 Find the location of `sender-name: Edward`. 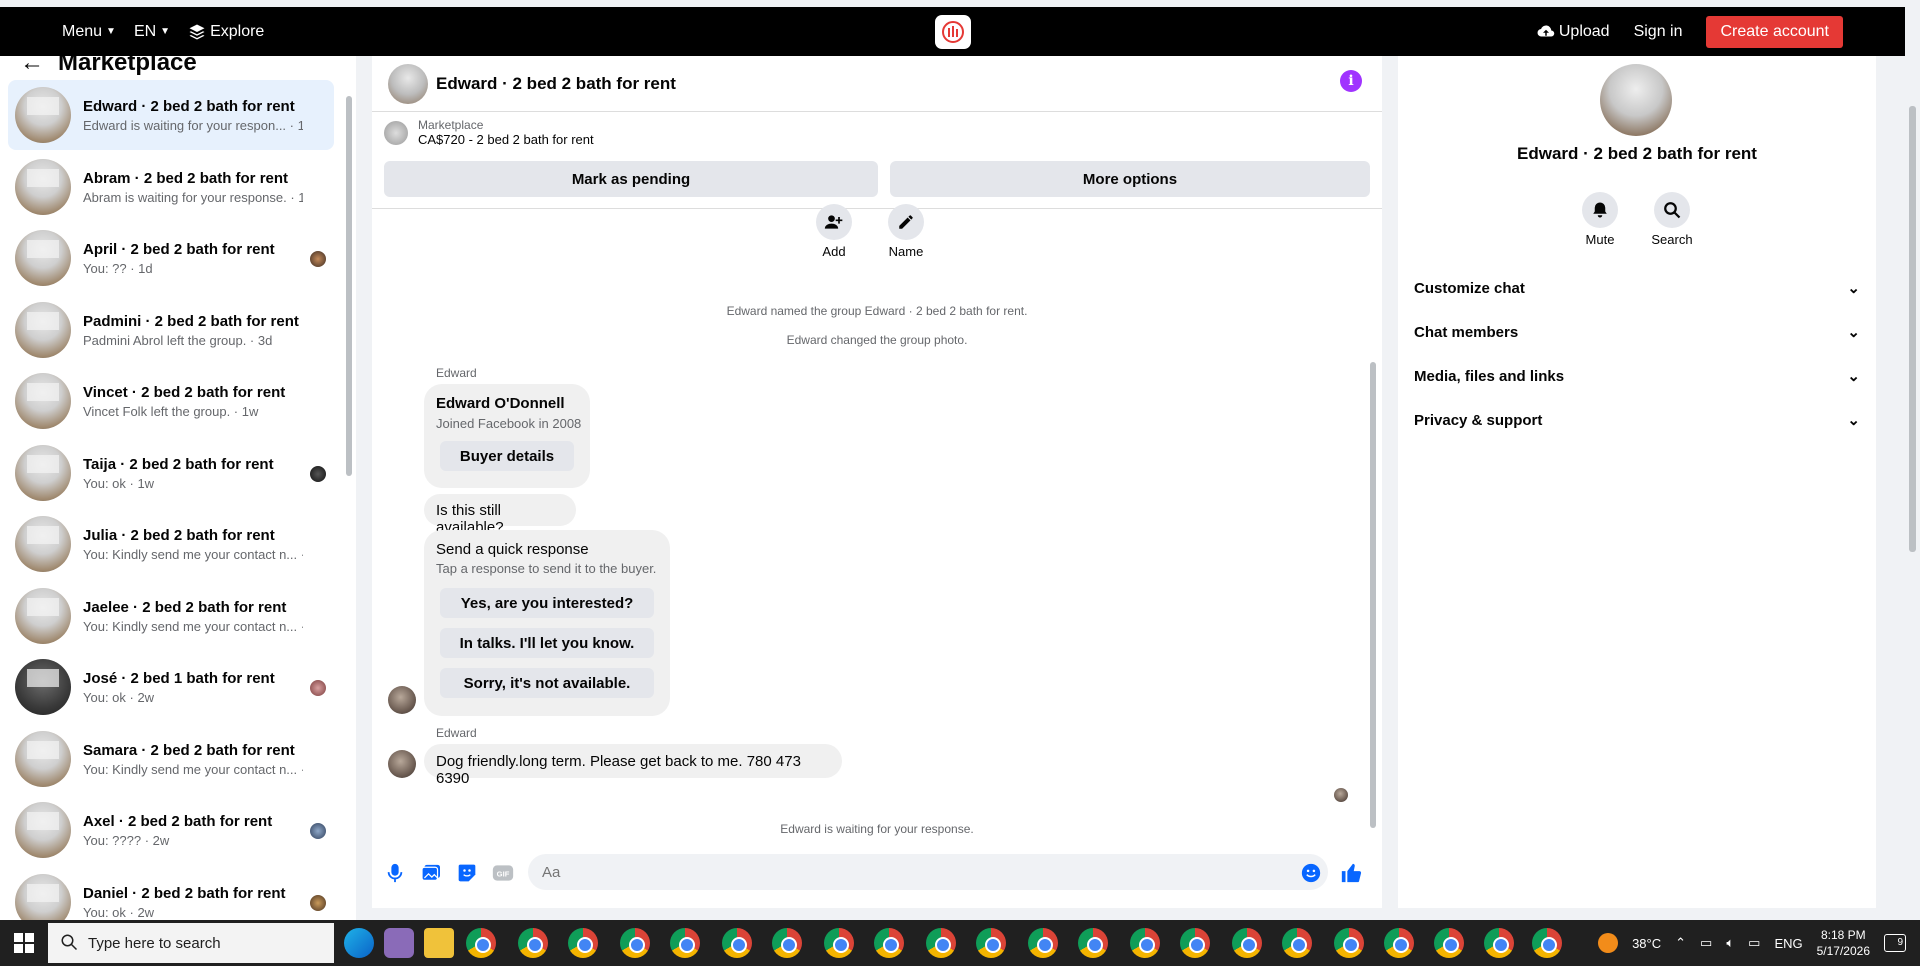

sender-name: Edward is located at coordinates (456, 733).